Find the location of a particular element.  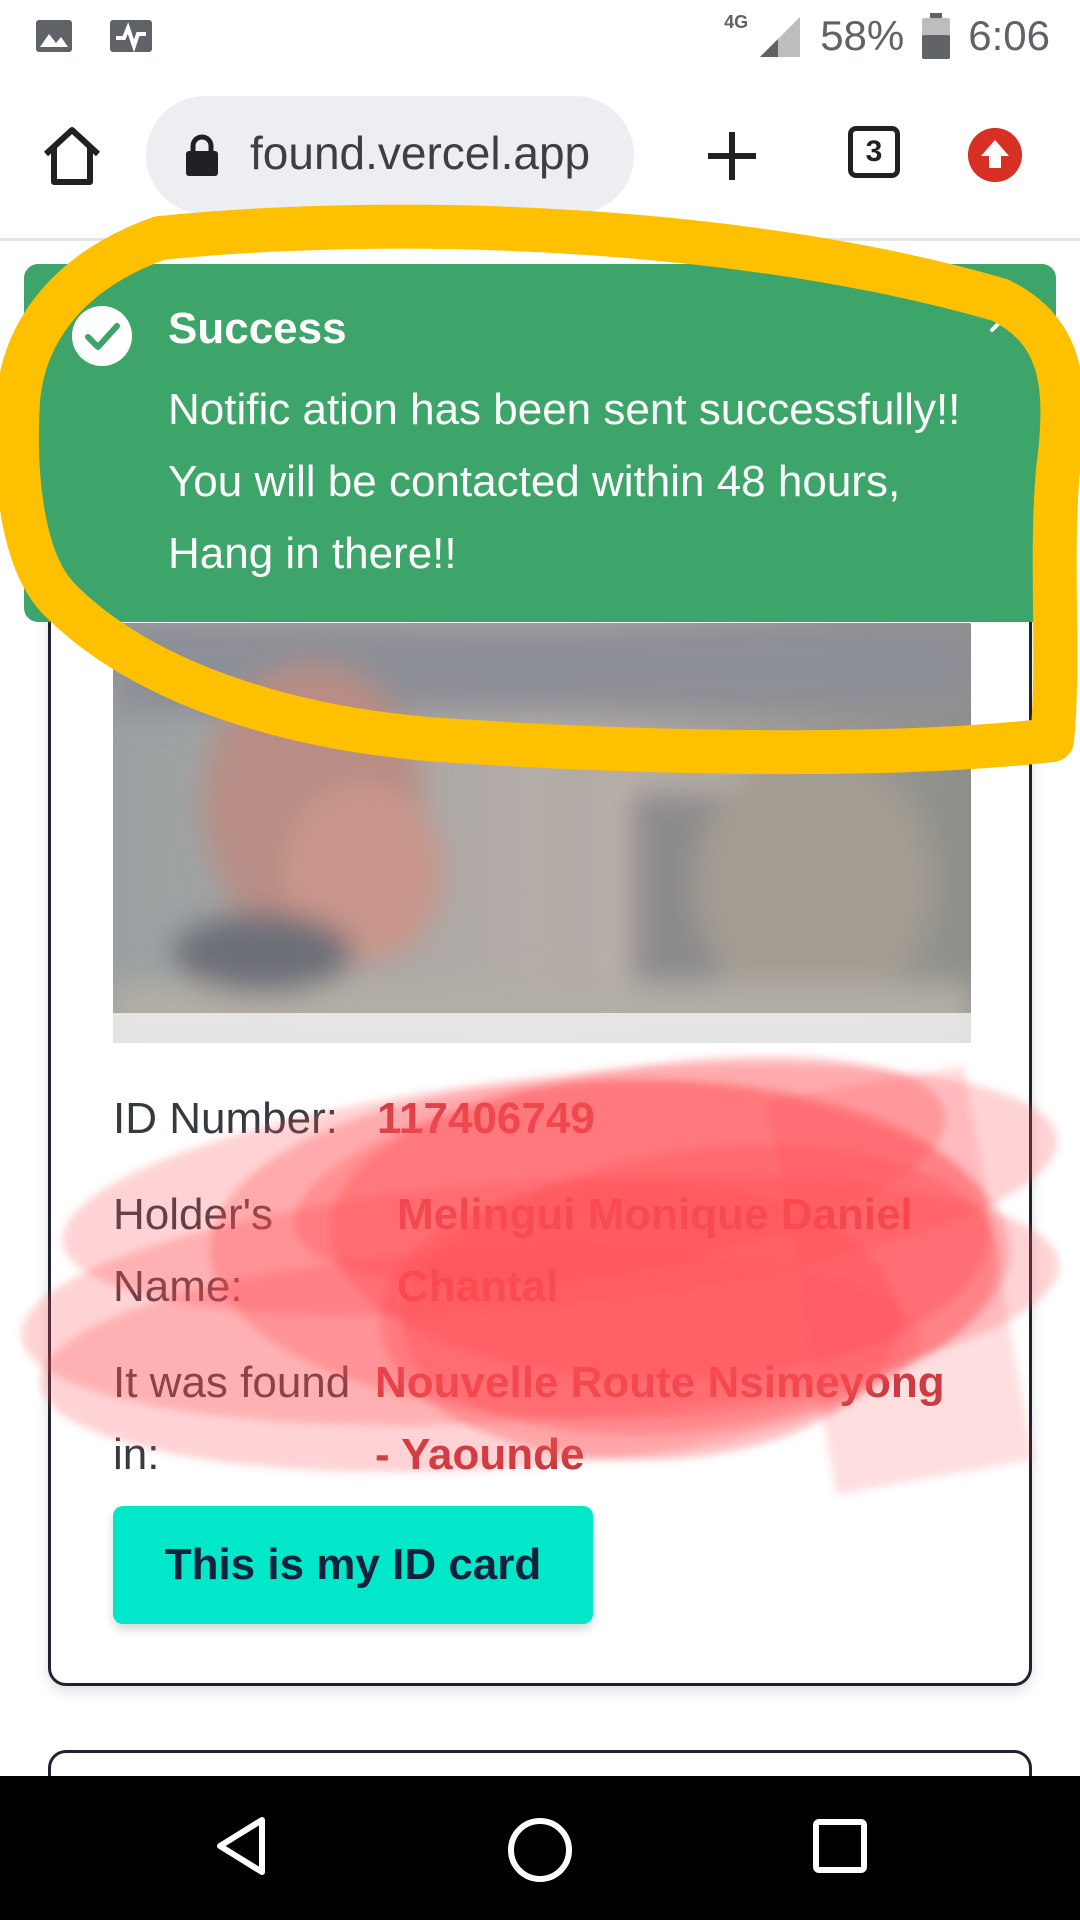

update-icon is located at coordinates (995, 155).